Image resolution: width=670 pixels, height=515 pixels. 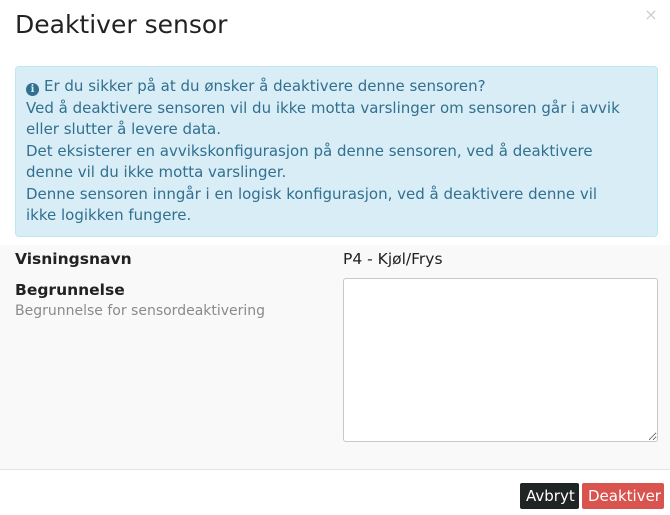 I want to click on dialog-header: Deaktiver sensor ×, so click(x=335, y=28).